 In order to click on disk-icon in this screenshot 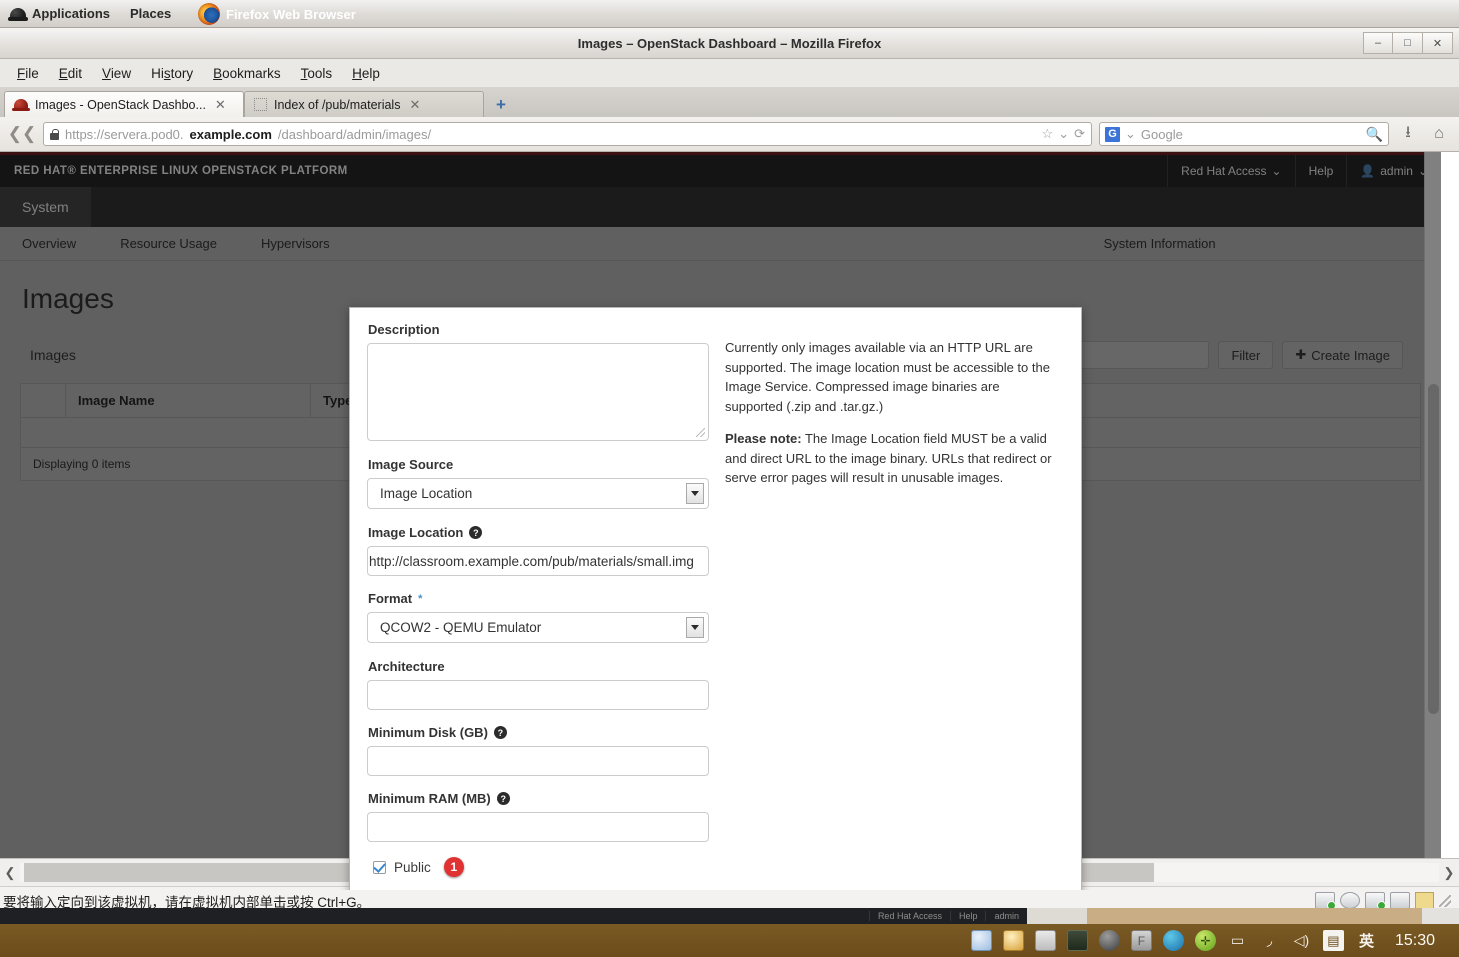, I will do `click(981, 940)`.